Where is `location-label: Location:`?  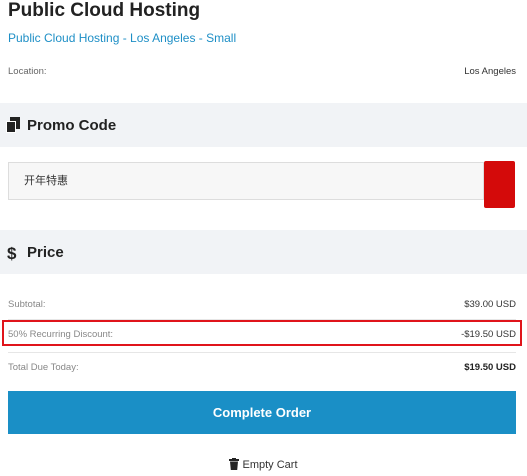
location-label: Location: is located at coordinates (27, 71).